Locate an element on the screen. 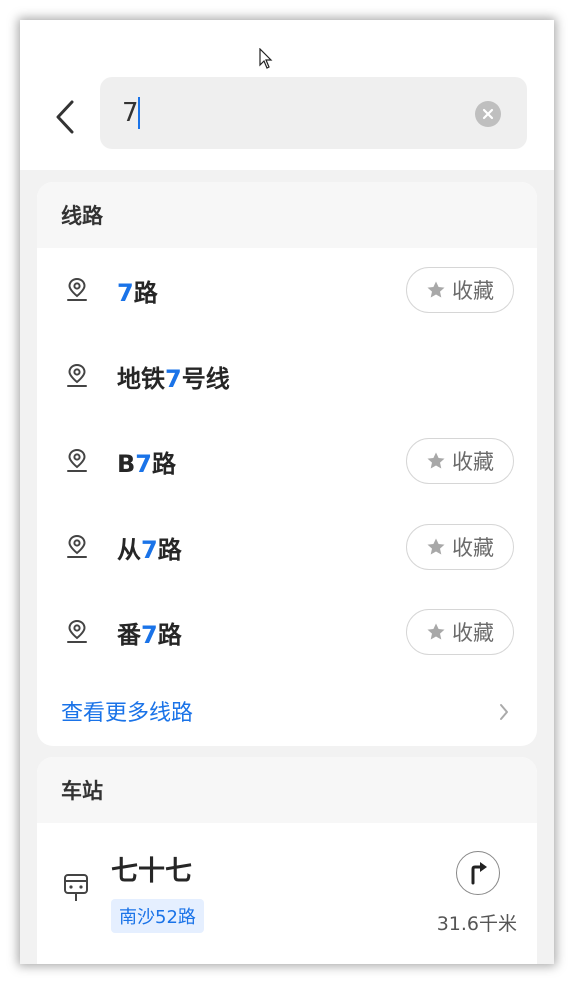 Image resolution: width=574 pixels, height=984 pixels. back-button is located at coordinates (65, 117).